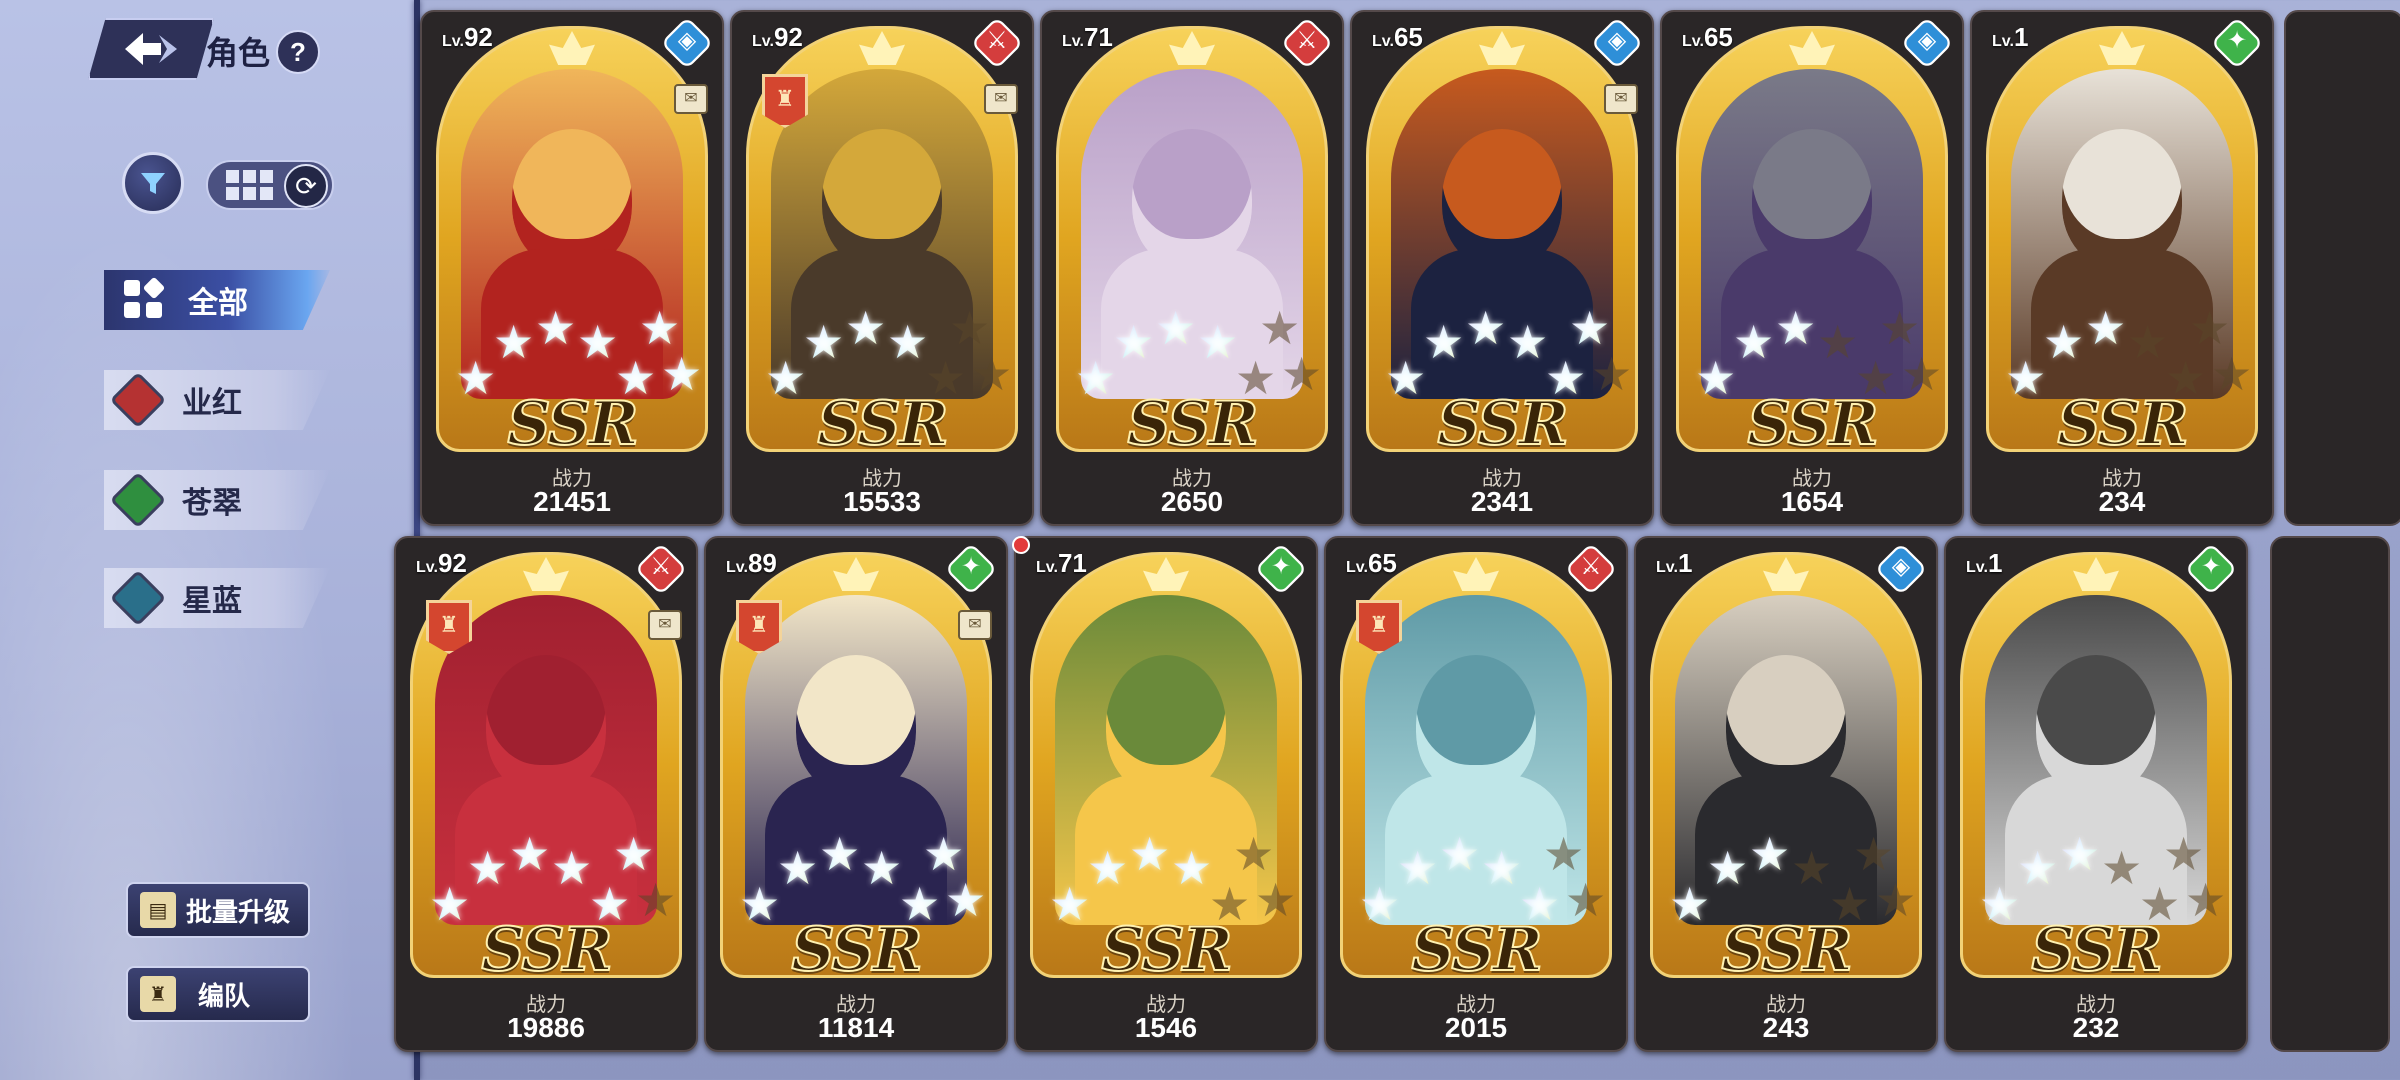 This screenshot has width=2400, height=1080. Describe the element at coordinates (306, 186) in the screenshot. I see `refresh-icon: ⟳` at that location.